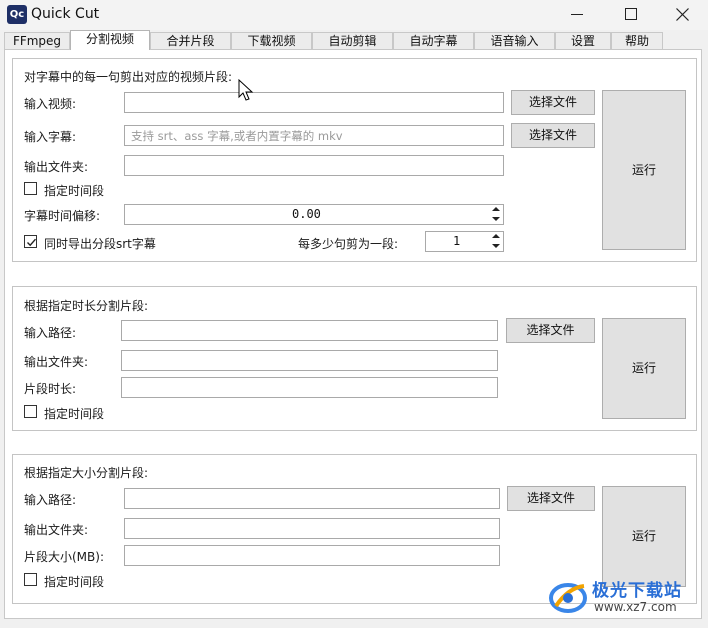 This screenshot has height=628, width=708. I want to click on input-video-field, so click(314, 102).